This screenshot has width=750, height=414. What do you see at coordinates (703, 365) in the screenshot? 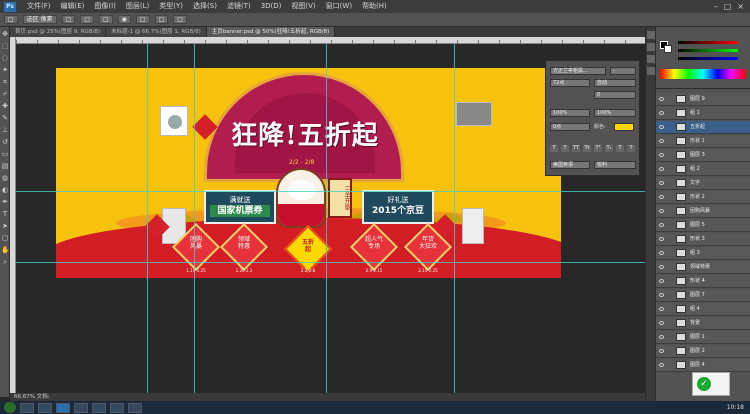
I see `layer-row: 图层 4` at bounding box center [703, 365].